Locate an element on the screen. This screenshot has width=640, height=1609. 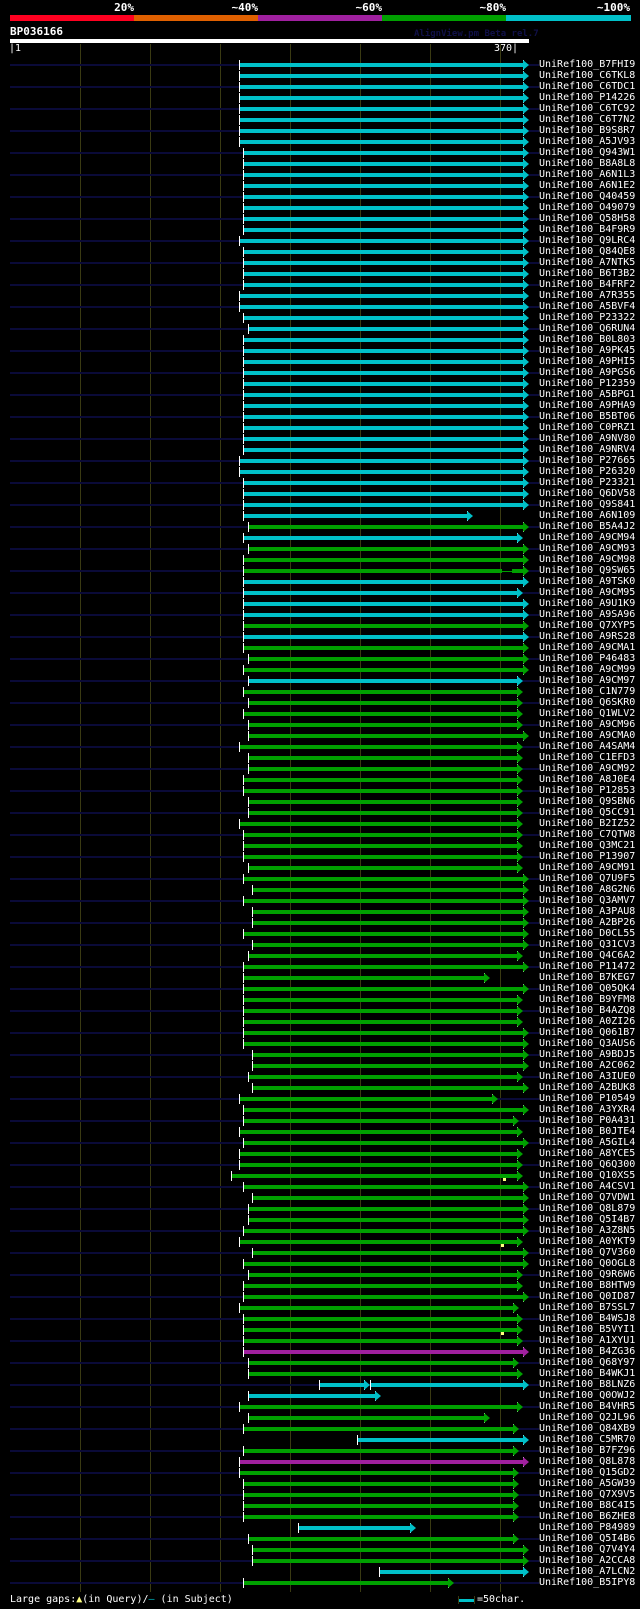
subject-id-label: UniRef100_A9BDJ5 is located at coordinates (587, 1054).